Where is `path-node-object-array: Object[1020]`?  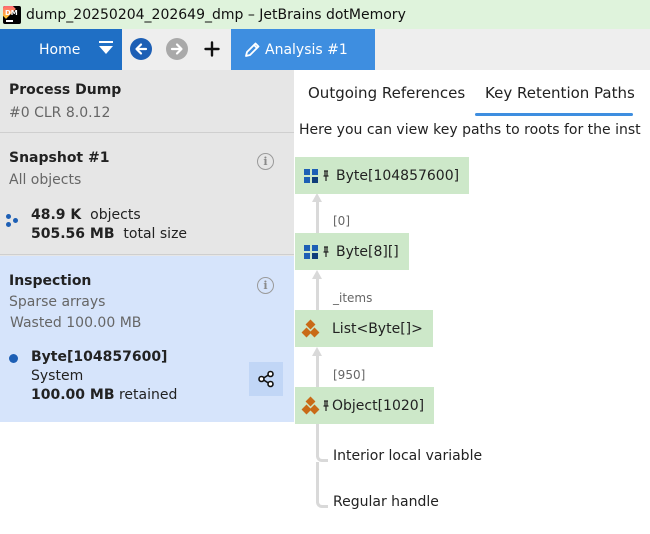
path-node-object-array: Object[1020] is located at coordinates (365, 405).